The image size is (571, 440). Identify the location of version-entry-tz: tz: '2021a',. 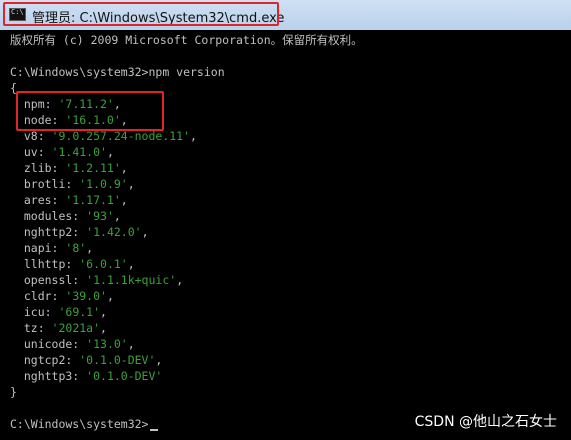
(58, 328).